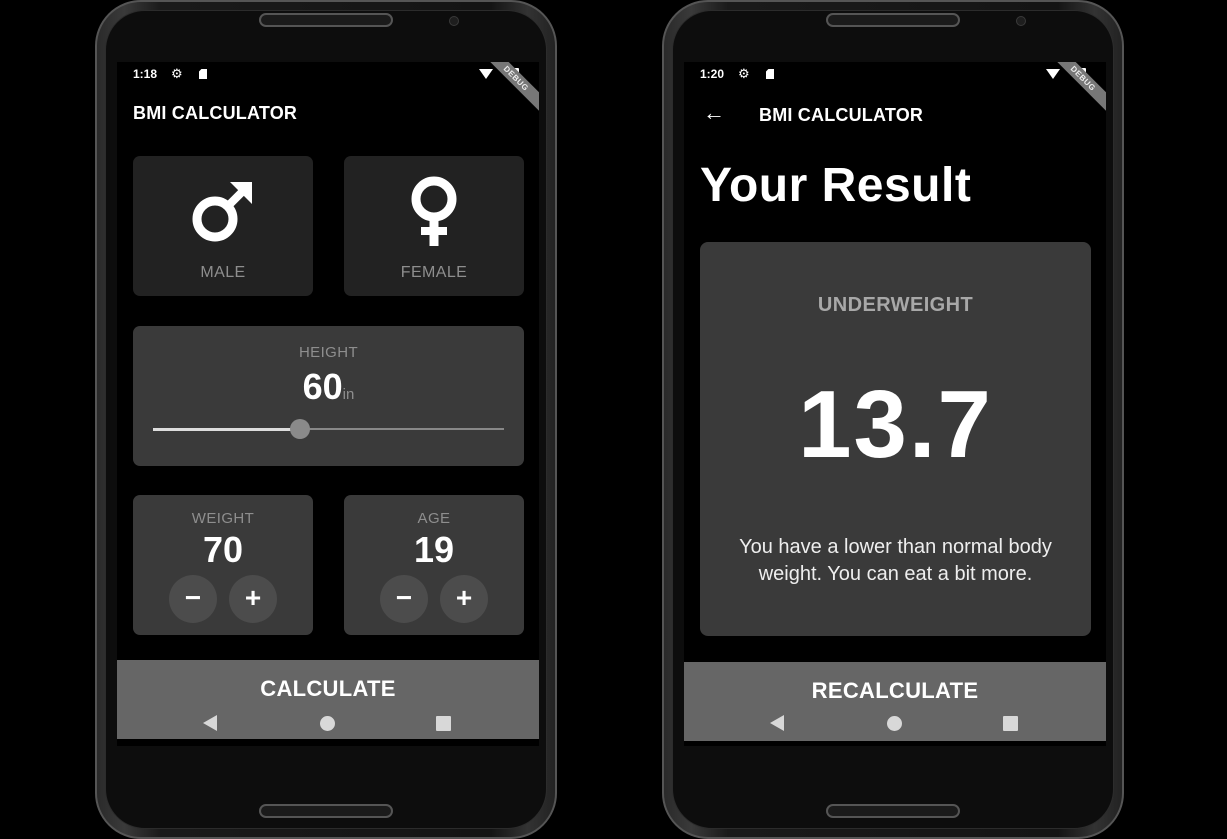  Describe the element at coordinates (348, 394) in the screenshot. I see `height-unit: in` at that location.